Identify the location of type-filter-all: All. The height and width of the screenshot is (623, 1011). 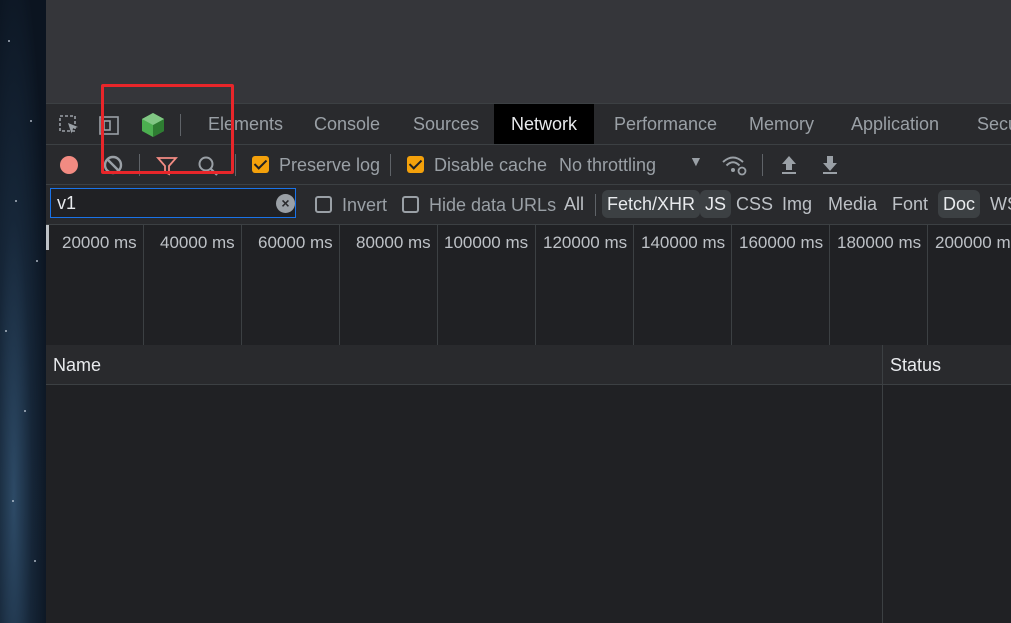
(574, 204).